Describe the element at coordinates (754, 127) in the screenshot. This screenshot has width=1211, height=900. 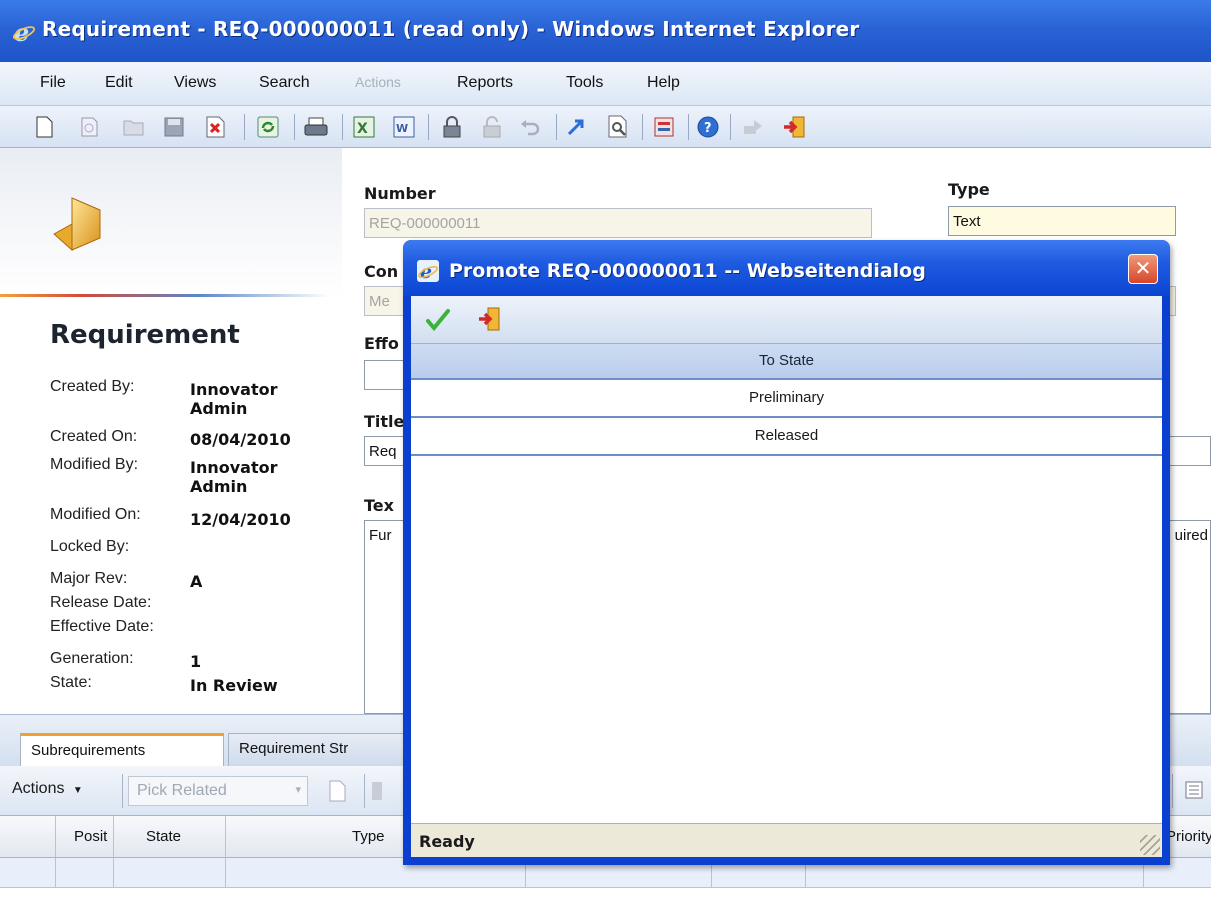
I see `claim-icon` at that location.